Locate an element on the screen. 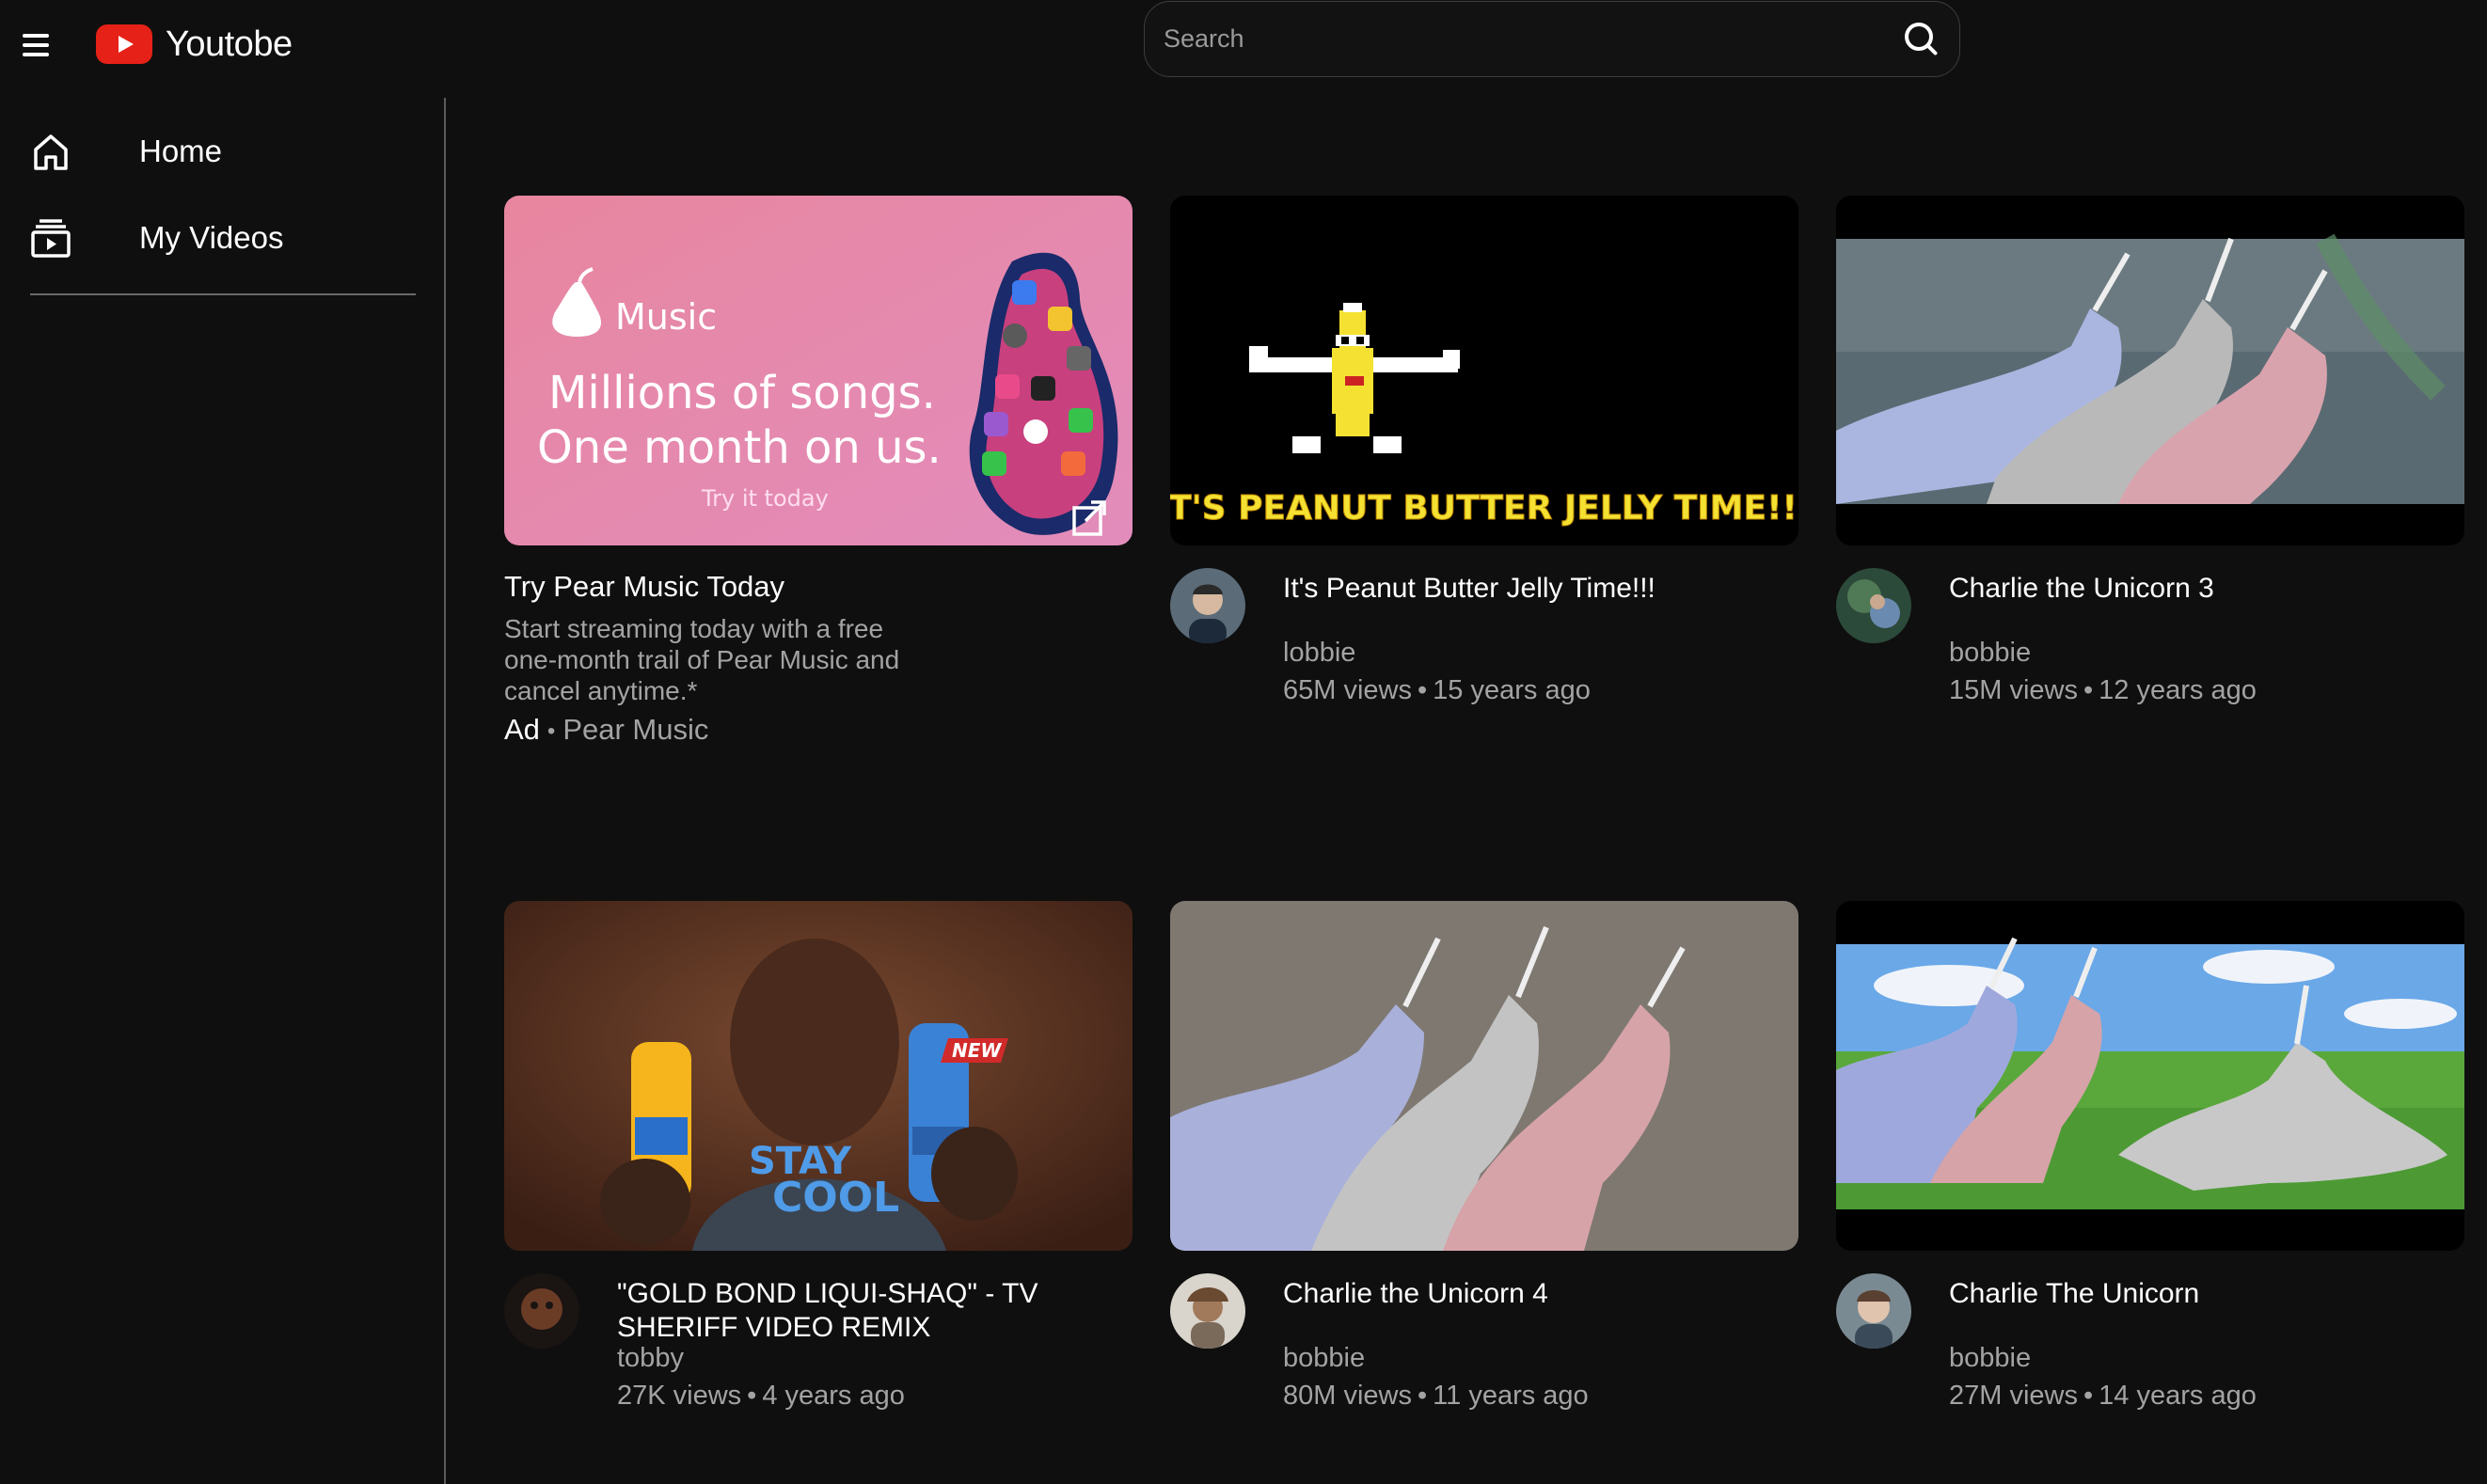 The width and height of the screenshot is (2487, 1484). home-icon is located at coordinates (50, 151).